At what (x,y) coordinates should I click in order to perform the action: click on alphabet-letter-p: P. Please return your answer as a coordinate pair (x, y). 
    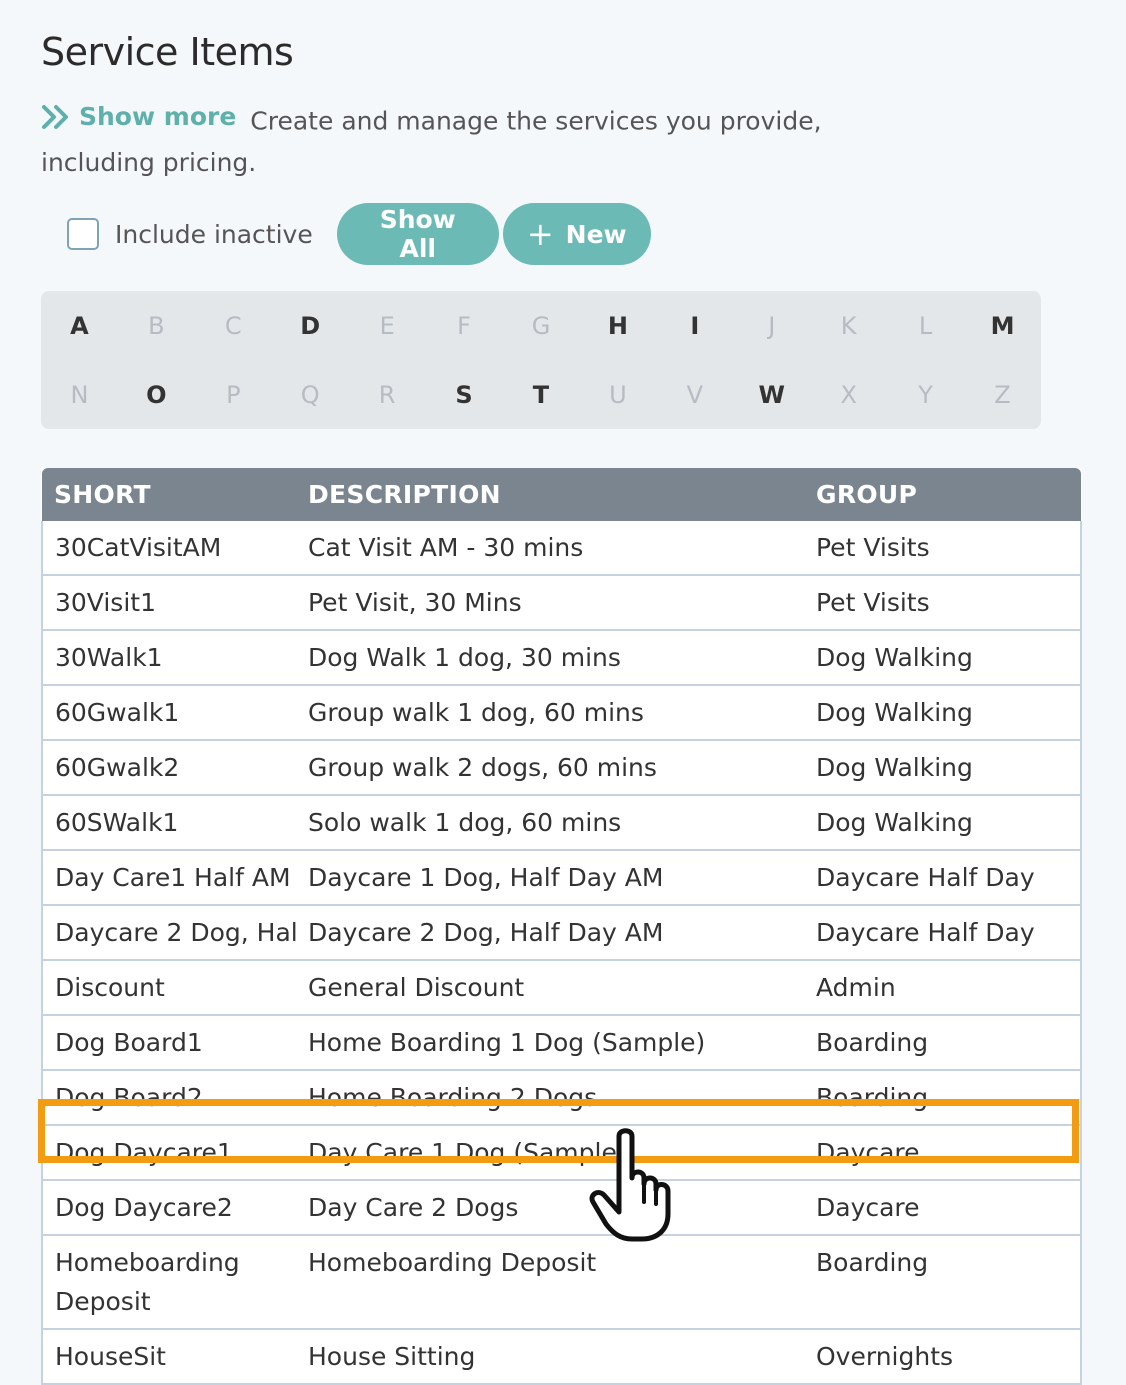
    Looking at the image, I should click on (233, 394).